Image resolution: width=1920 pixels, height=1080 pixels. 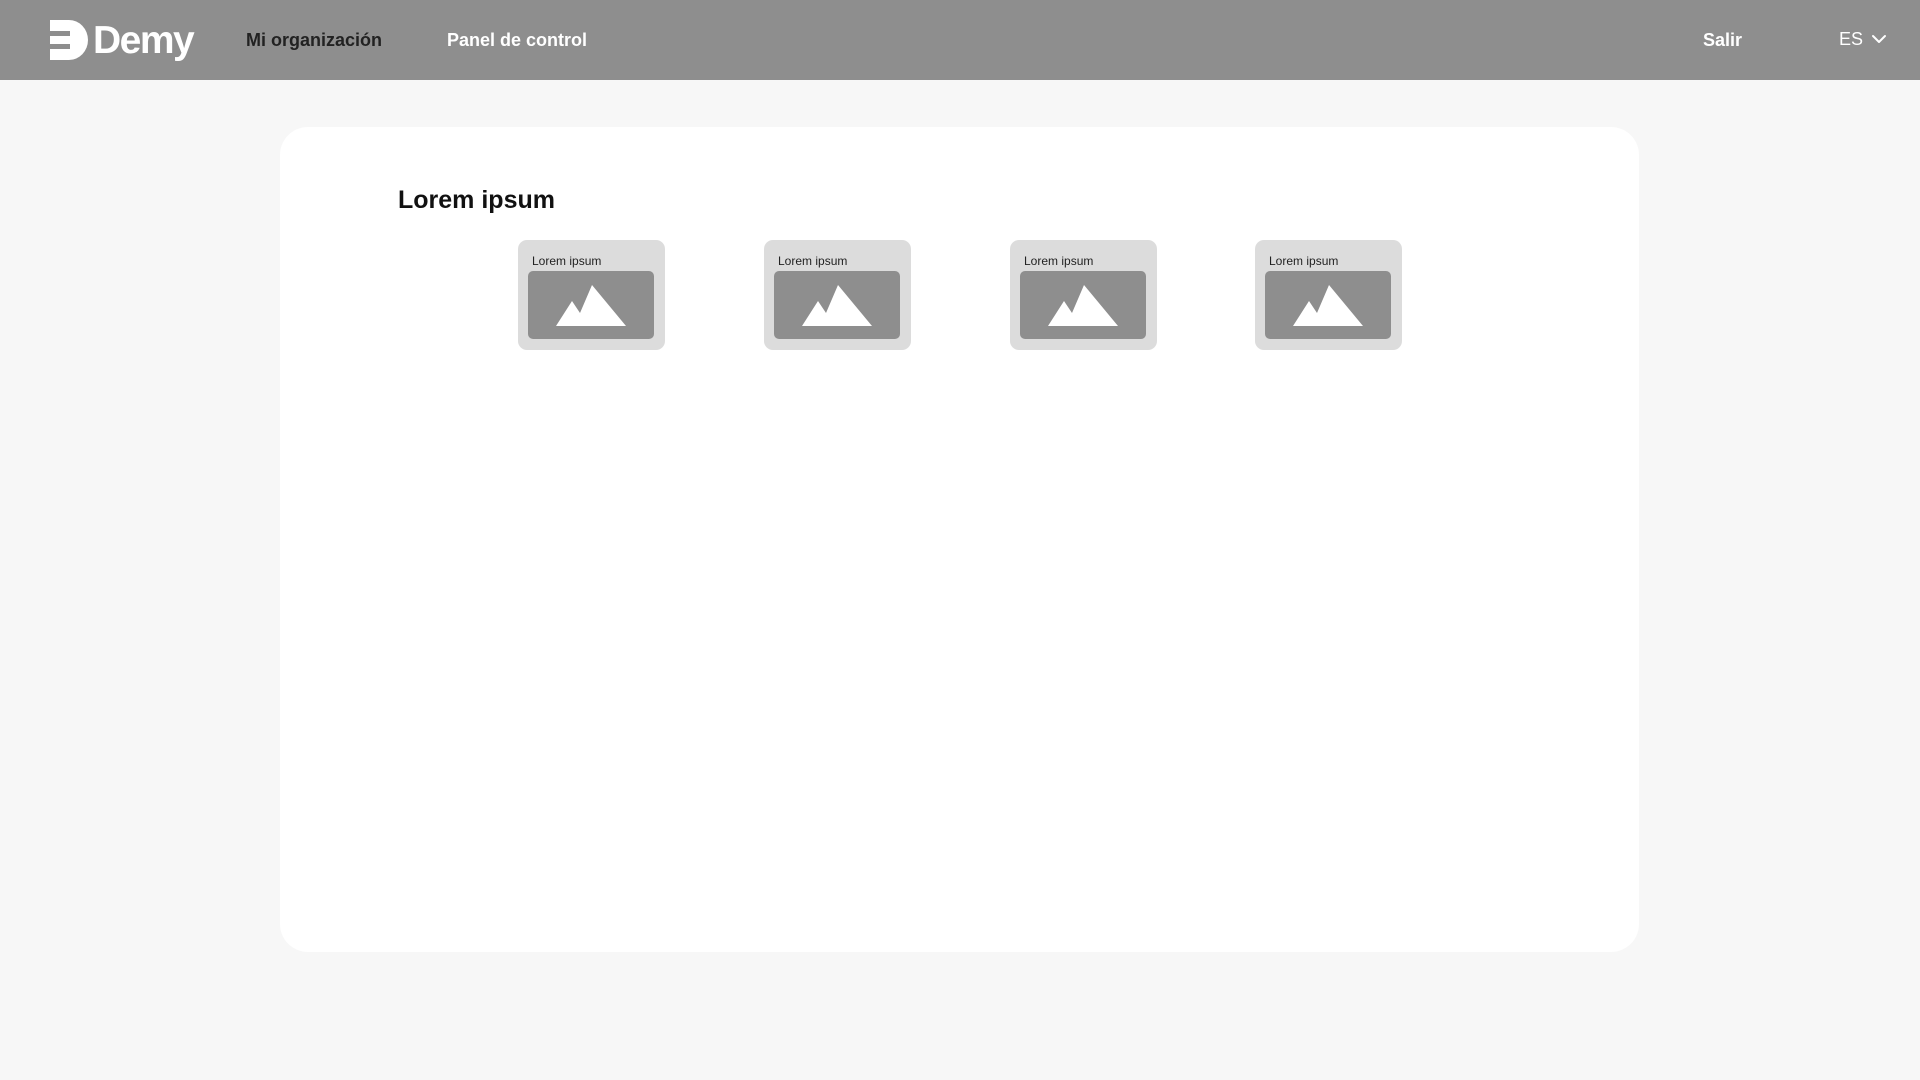 I want to click on section-title: Lorem ipsum, so click(x=476, y=200).